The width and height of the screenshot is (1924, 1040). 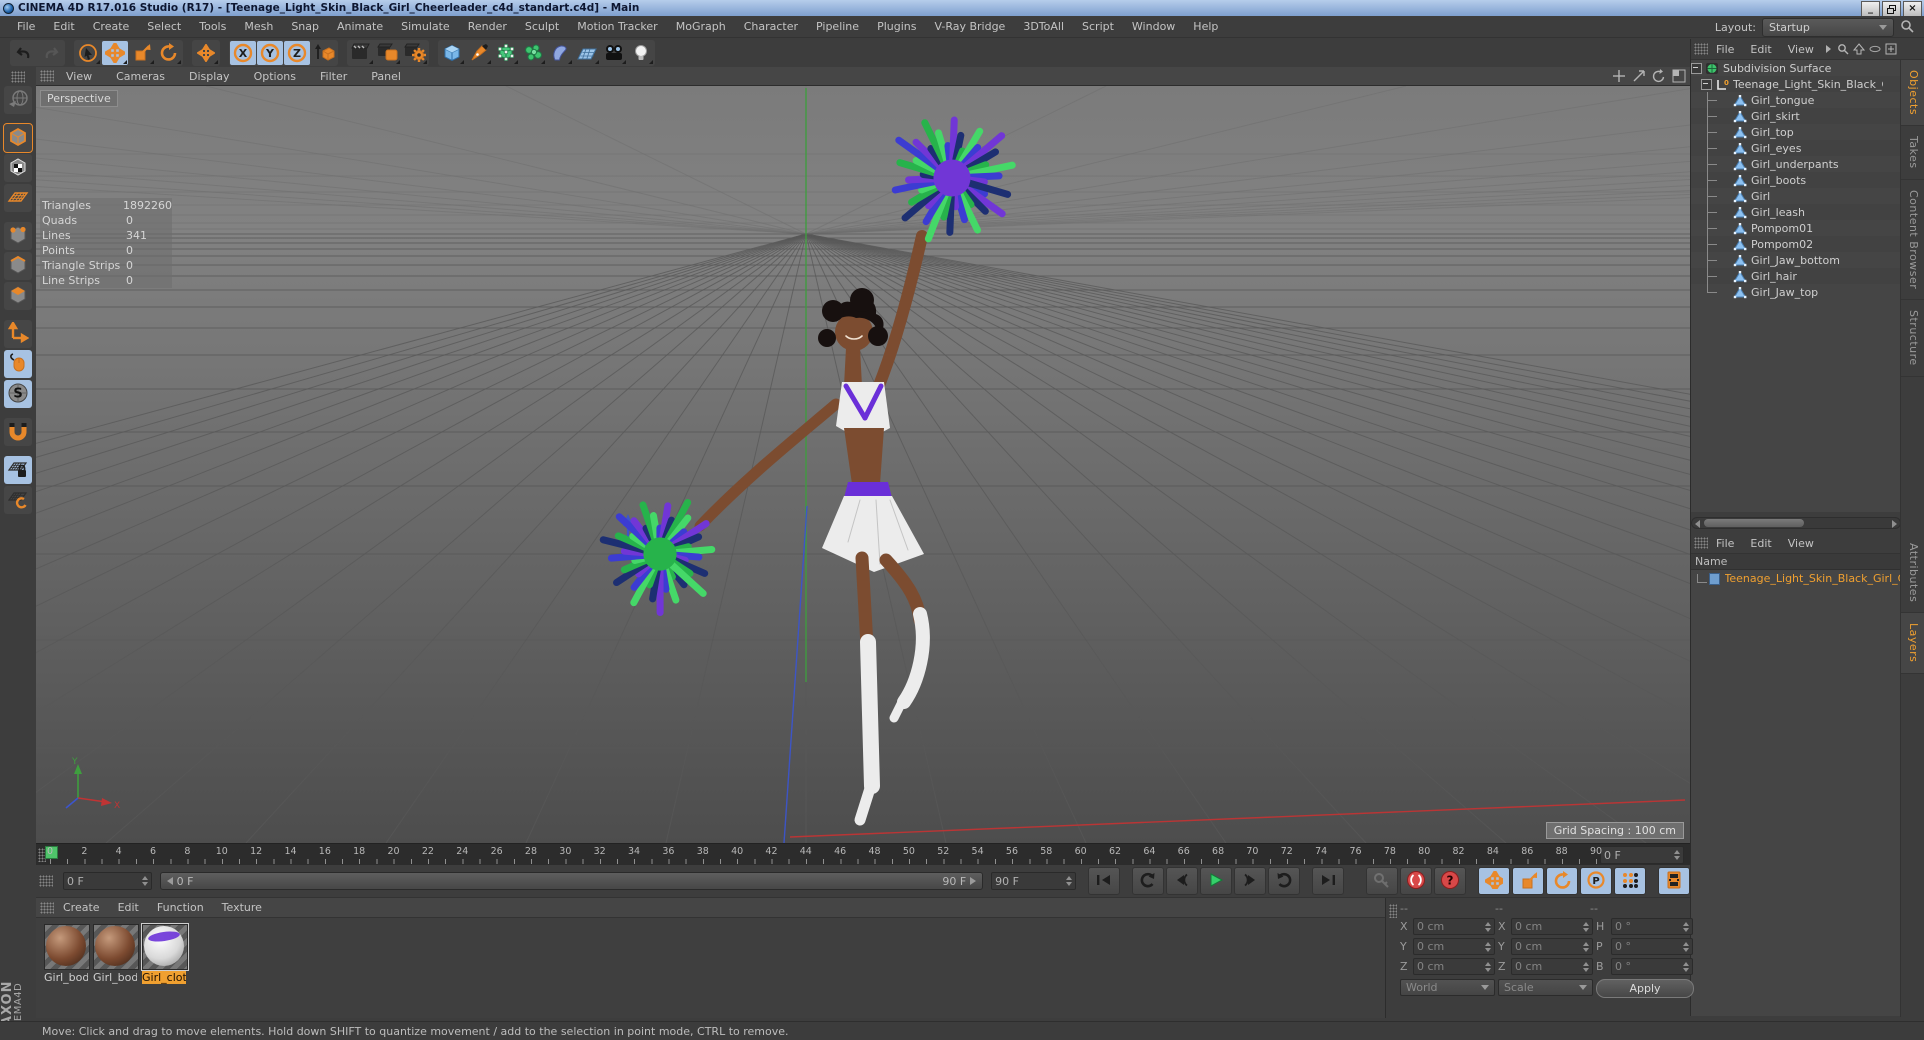 What do you see at coordinates (1205, 26) in the screenshot?
I see `menu-item-20: Help` at bounding box center [1205, 26].